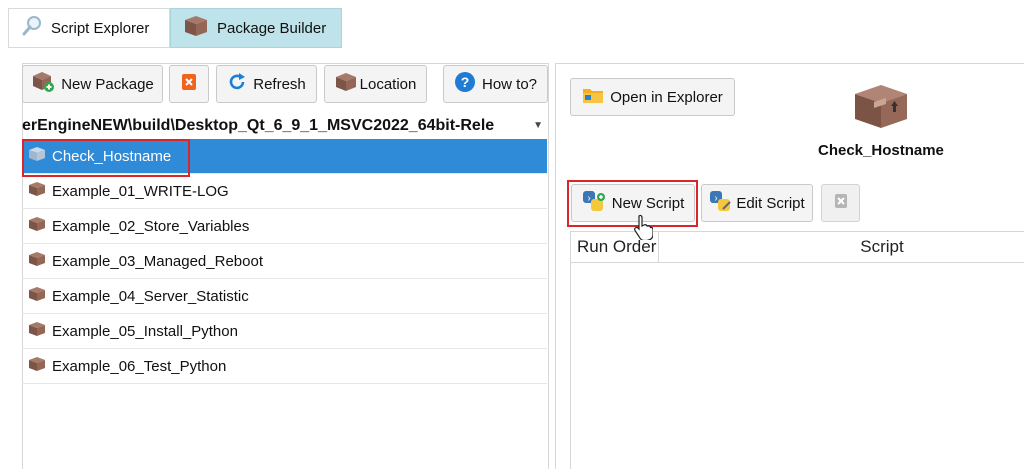  I want to click on new-script-label: New Script, so click(648, 203).